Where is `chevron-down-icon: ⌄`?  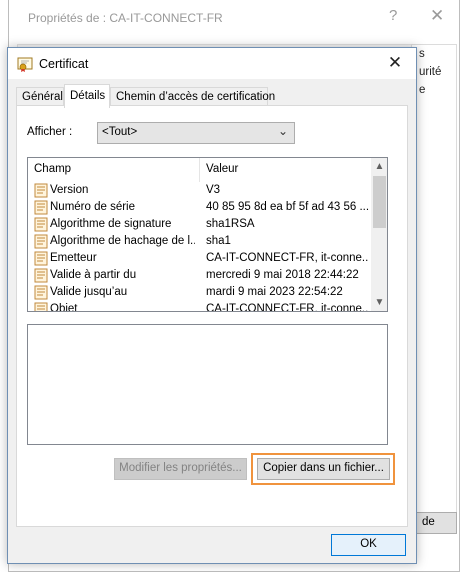
chevron-down-icon: ⌄ is located at coordinates (282, 131).